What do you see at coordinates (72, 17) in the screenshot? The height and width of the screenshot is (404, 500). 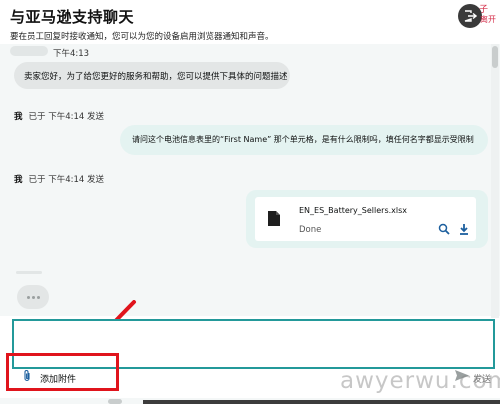 I see `page-title: 与亚马逊支持聊天` at bounding box center [72, 17].